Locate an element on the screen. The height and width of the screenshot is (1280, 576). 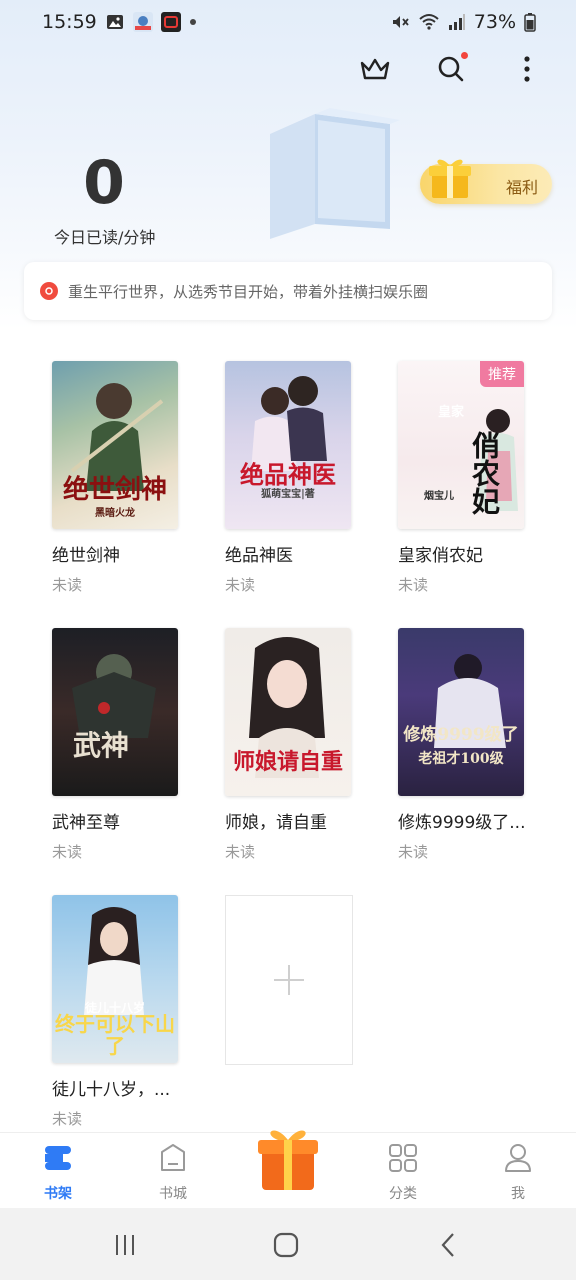
cover-subtitle: 皇家 is located at coordinates (450, 412).